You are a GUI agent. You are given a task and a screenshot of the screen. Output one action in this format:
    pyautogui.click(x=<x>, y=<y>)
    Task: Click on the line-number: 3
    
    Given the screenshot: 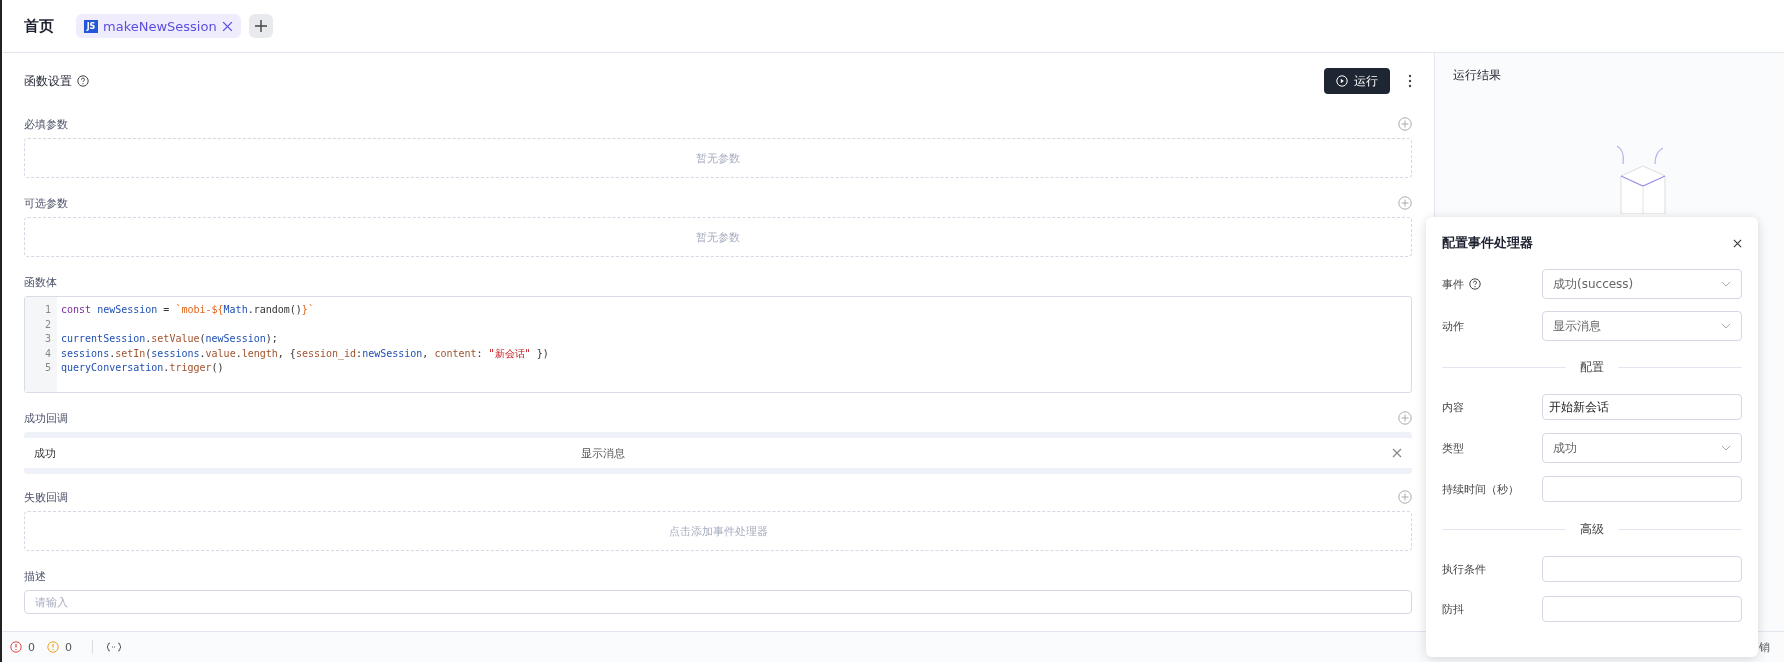 What is the action you would take?
    pyautogui.click(x=47, y=339)
    